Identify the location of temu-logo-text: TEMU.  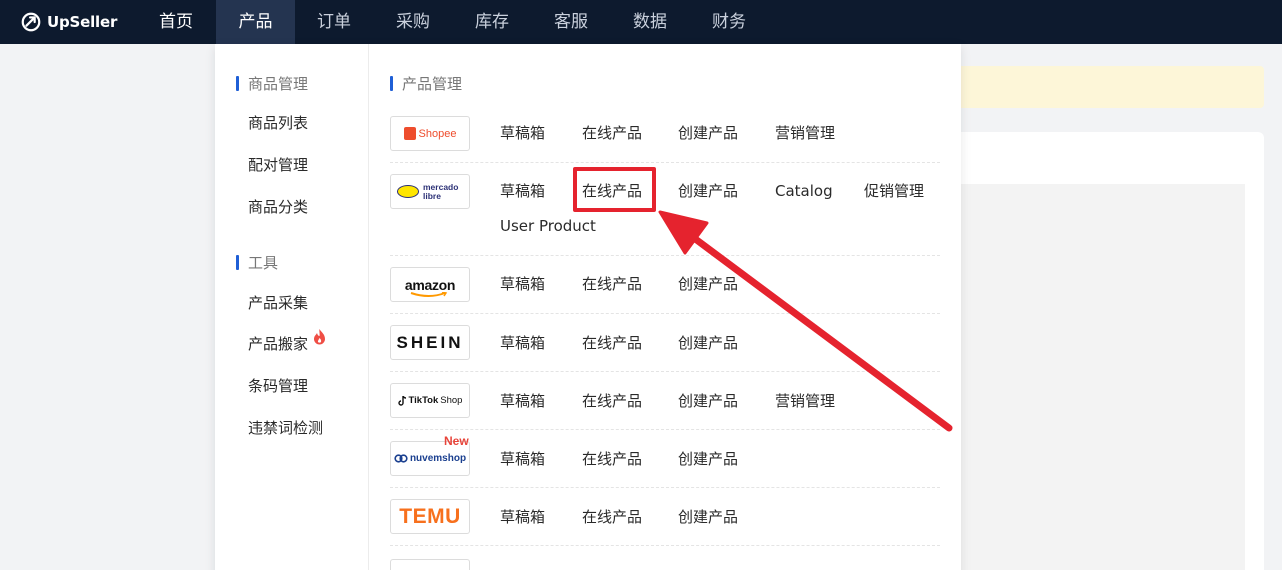
(430, 516).